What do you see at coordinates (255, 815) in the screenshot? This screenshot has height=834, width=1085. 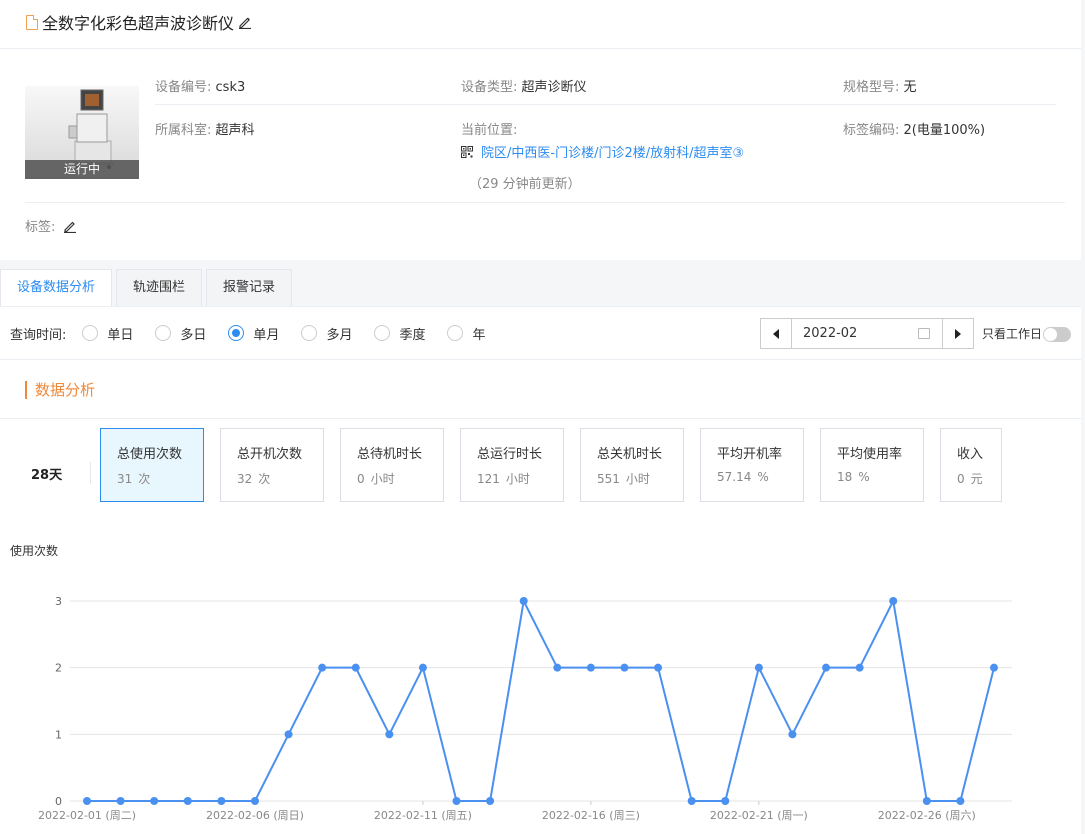 I see `x-tick-label: 2022-02-06 (周日)` at bounding box center [255, 815].